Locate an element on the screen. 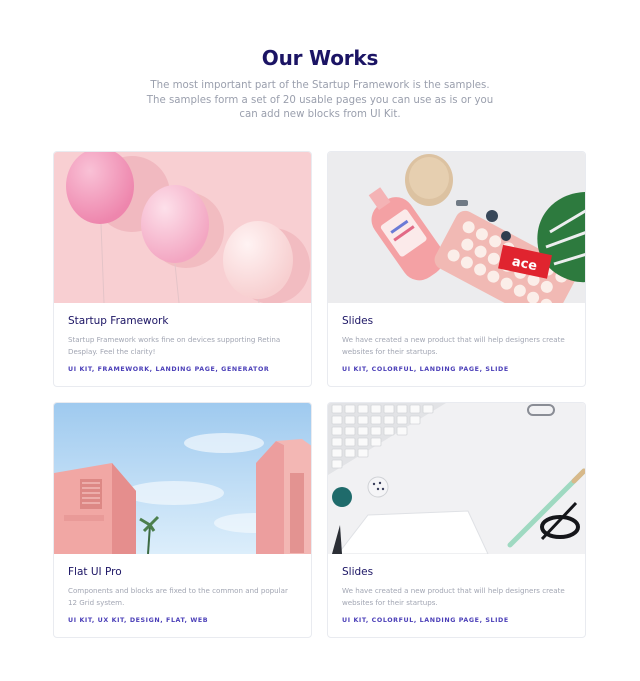 The width and height of the screenshot is (640, 681). pink-building-sky-image is located at coordinates (182, 478).